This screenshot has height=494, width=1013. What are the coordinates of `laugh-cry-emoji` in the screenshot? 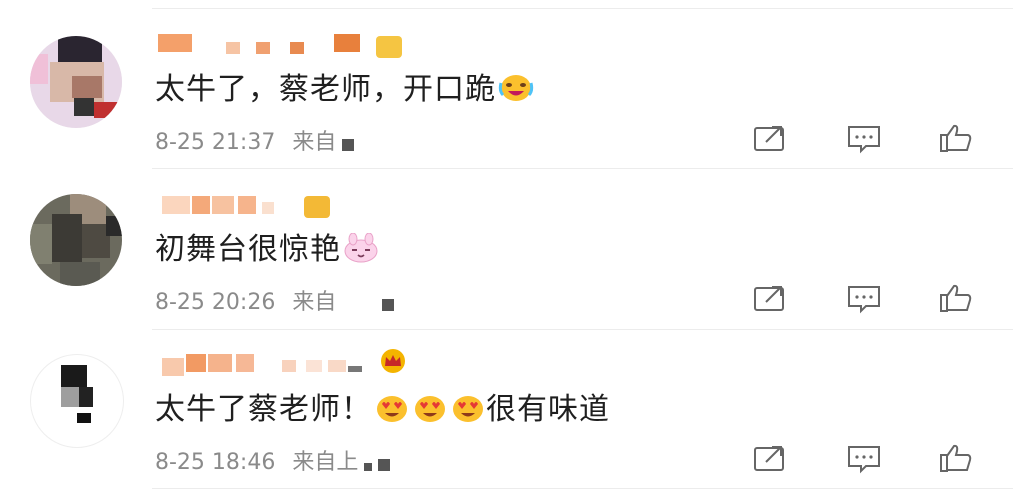 It's located at (516, 88).